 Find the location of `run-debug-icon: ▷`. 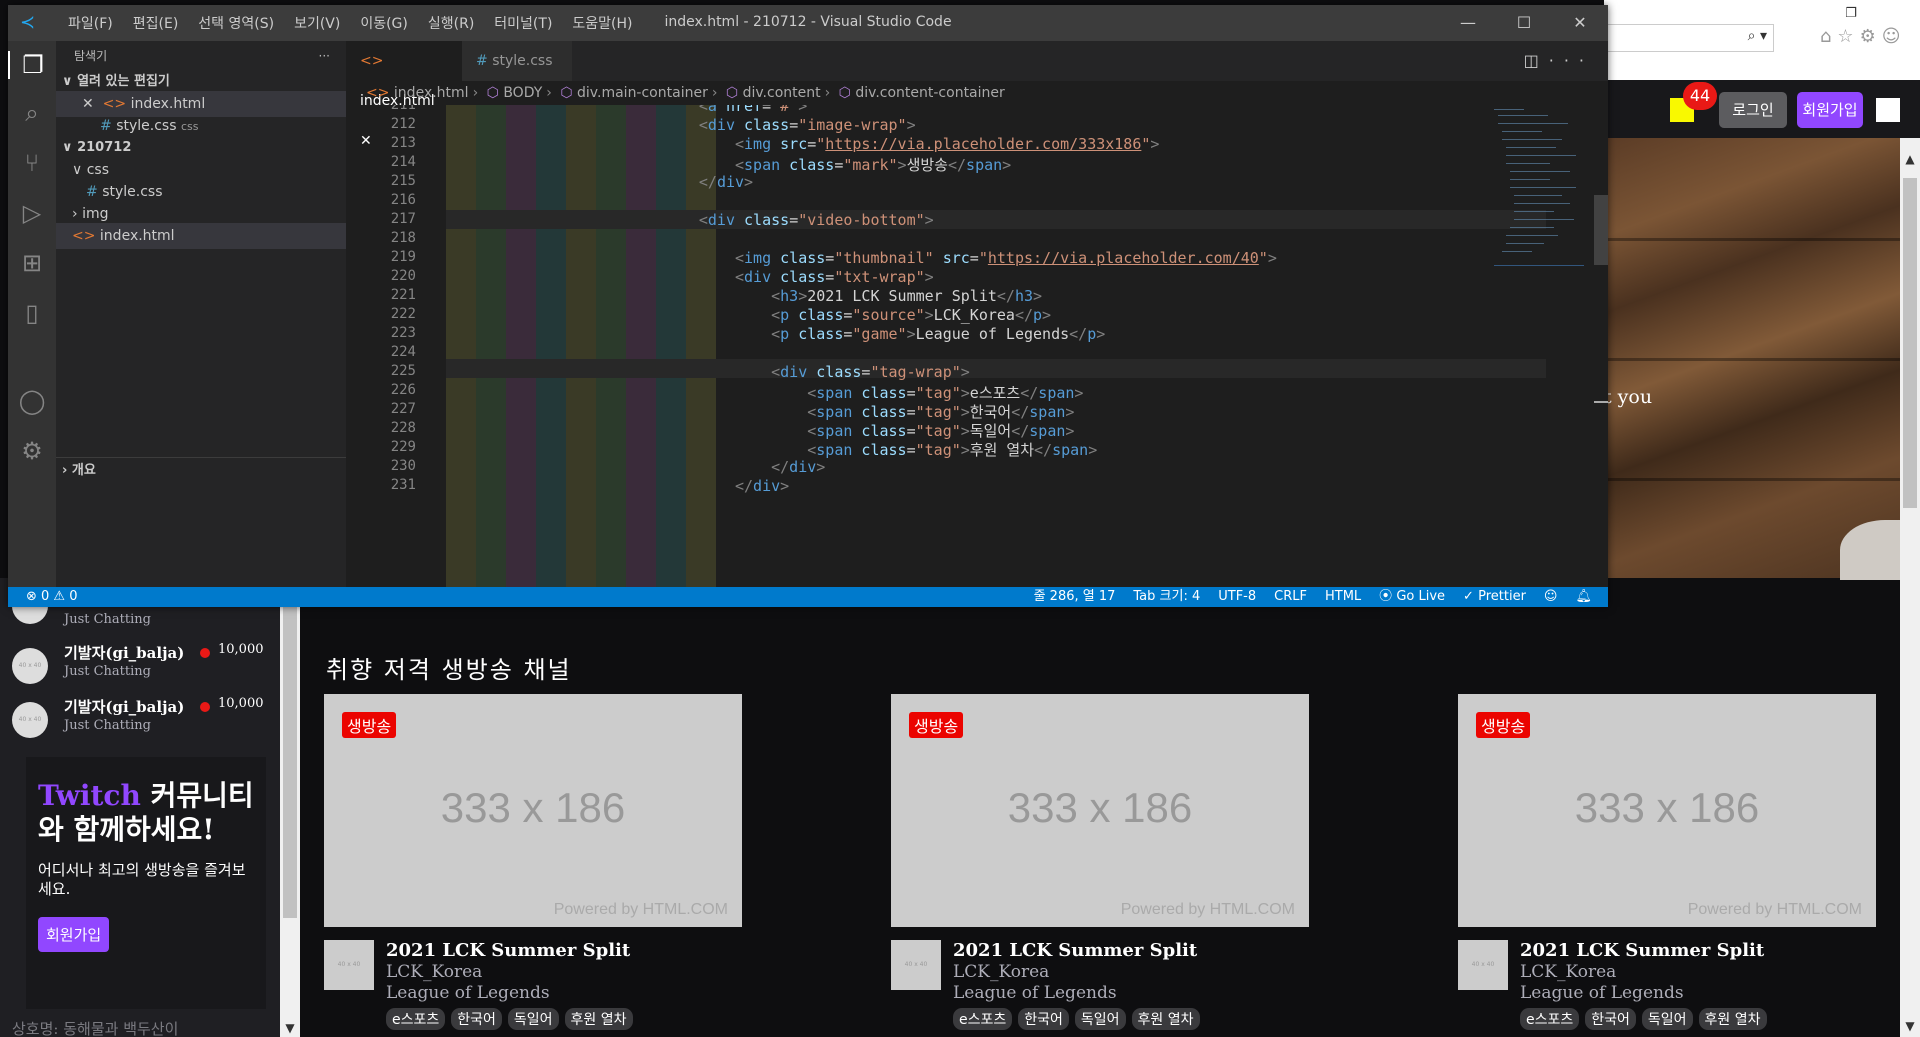

run-debug-icon: ▷ is located at coordinates (32, 213).